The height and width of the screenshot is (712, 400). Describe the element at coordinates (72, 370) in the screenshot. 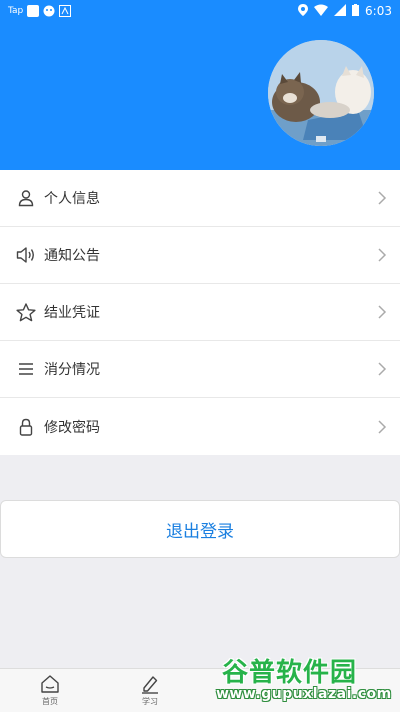

I see `menu-item-label: 消分情况` at that location.